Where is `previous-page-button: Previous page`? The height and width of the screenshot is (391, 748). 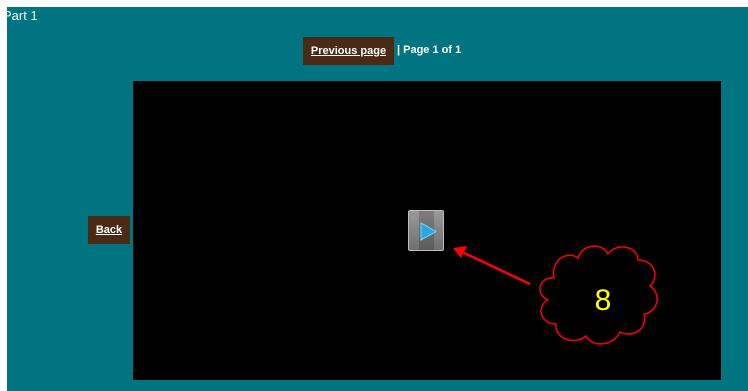 previous-page-button: Previous page is located at coordinates (348, 51).